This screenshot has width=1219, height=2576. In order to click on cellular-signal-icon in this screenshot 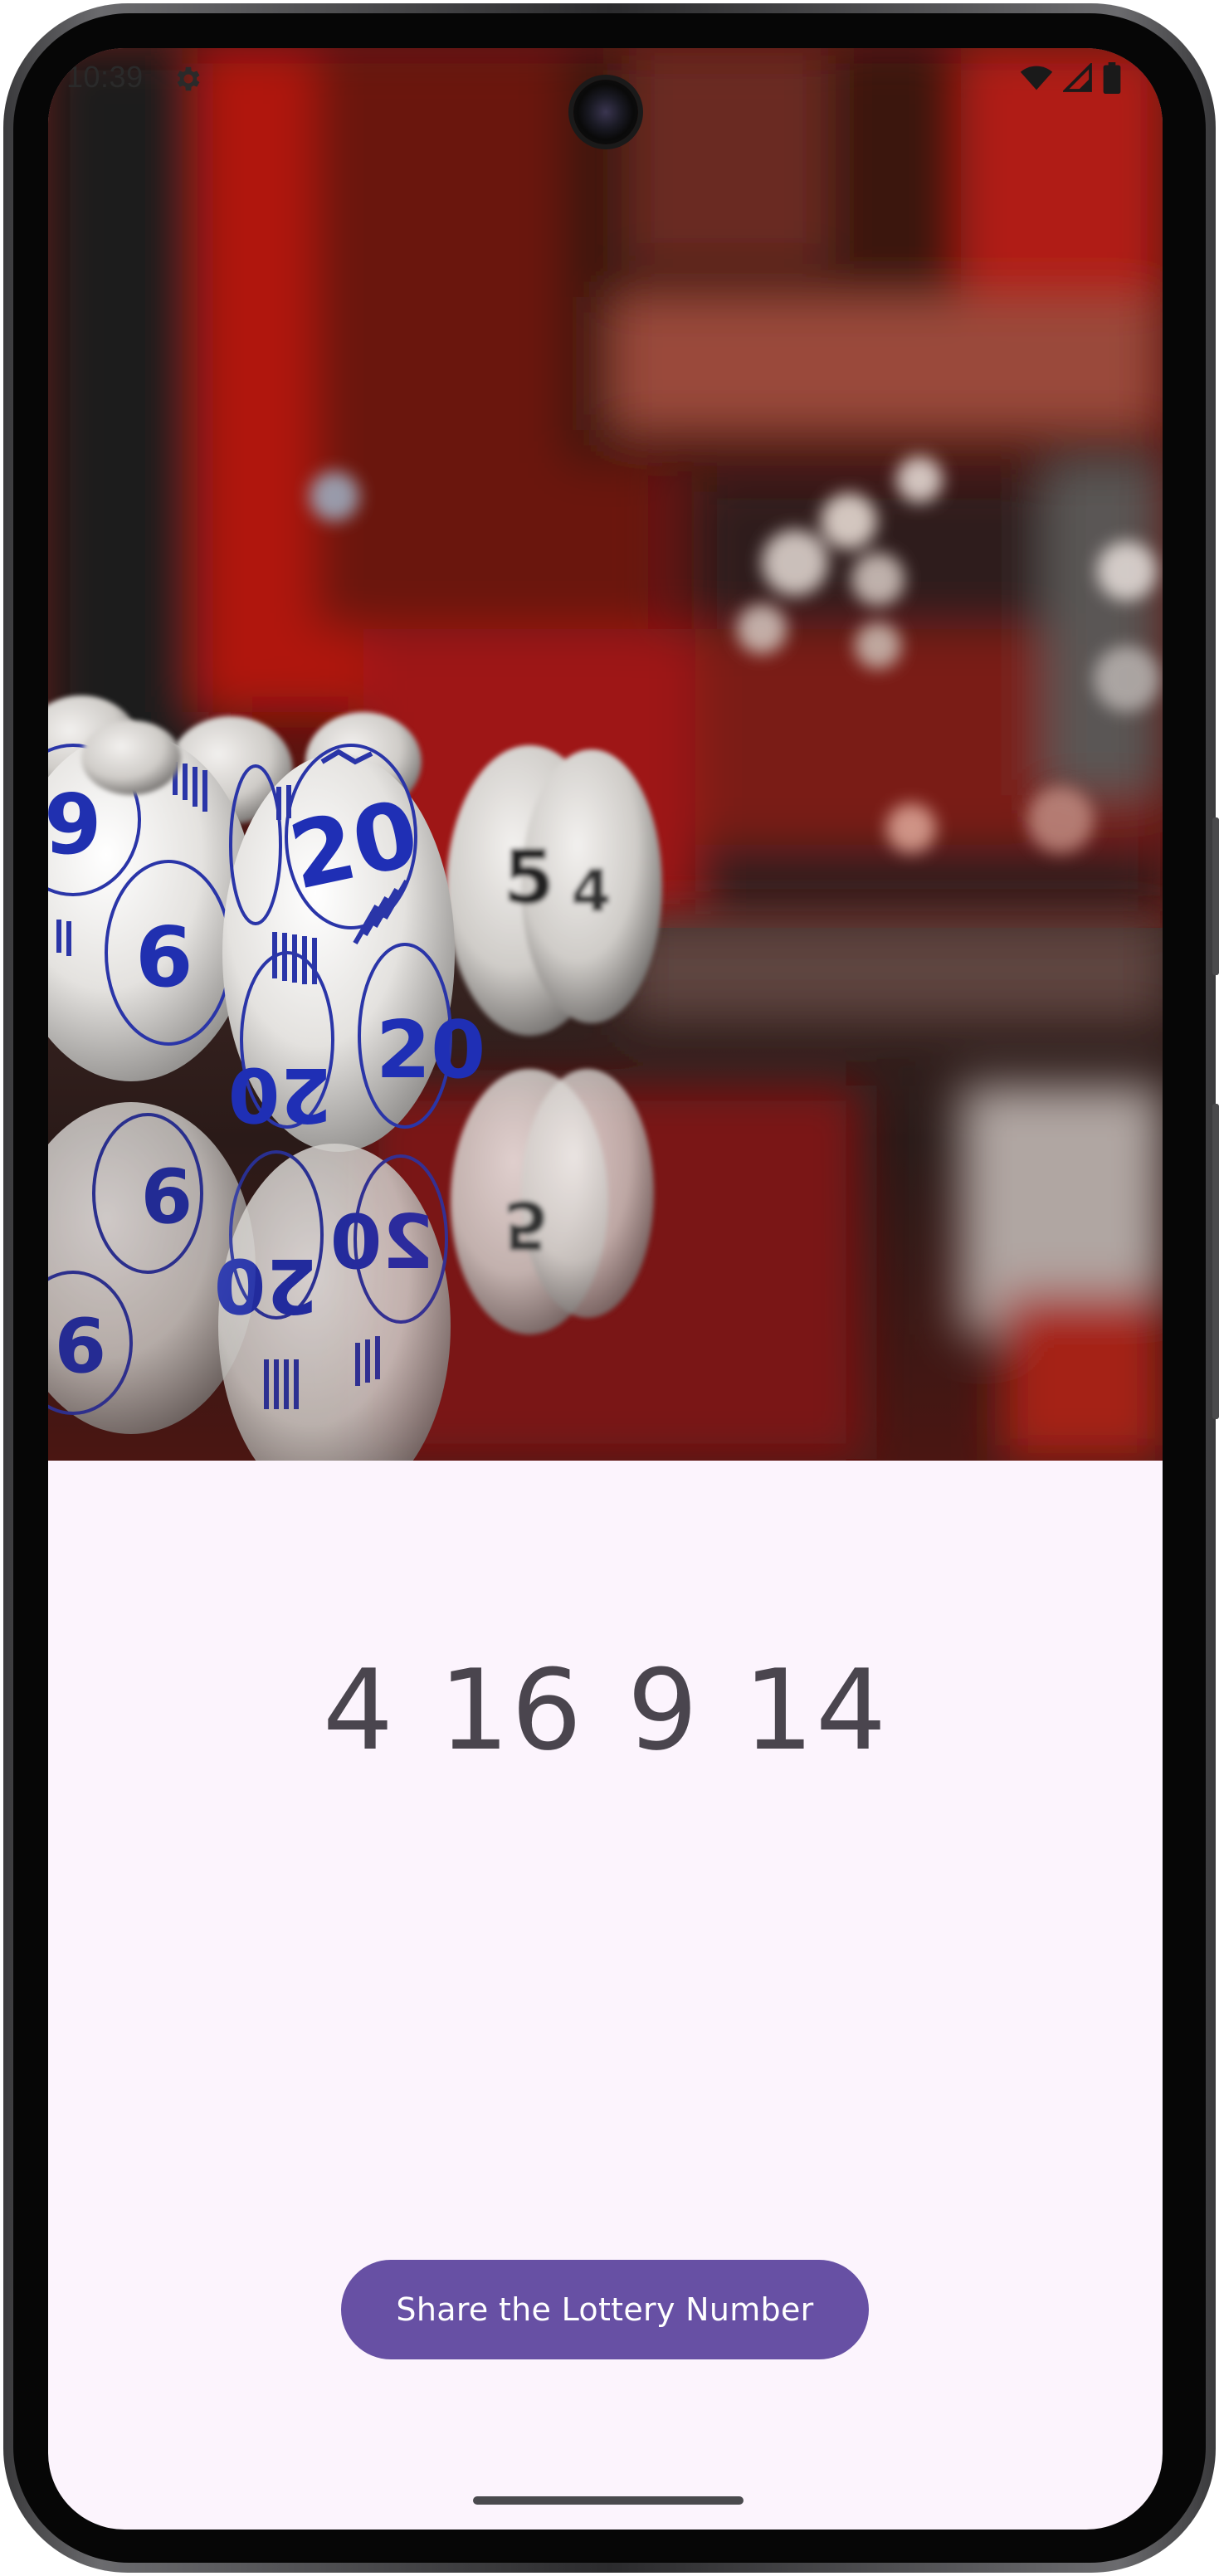, I will do `click(1077, 78)`.